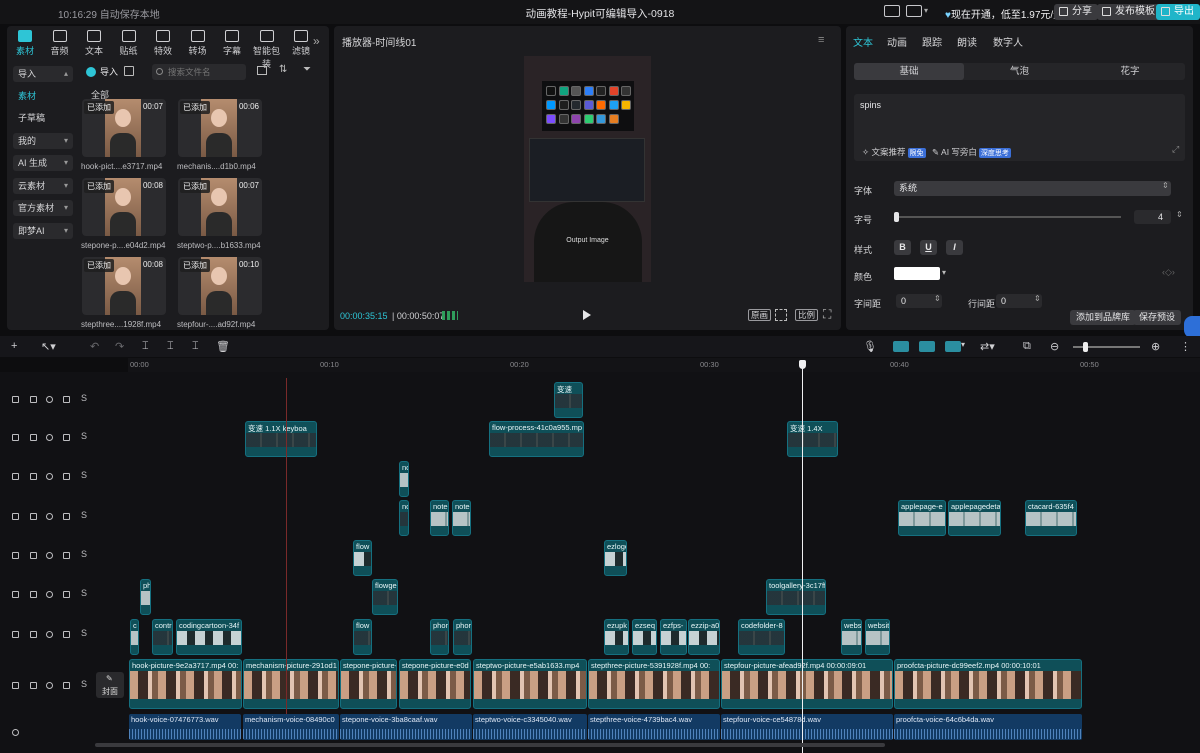 This screenshot has height=753, width=1200. What do you see at coordinates (827, 314) in the screenshot?
I see `fullscreen-icon: ⛶` at bounding box center [827, 314].